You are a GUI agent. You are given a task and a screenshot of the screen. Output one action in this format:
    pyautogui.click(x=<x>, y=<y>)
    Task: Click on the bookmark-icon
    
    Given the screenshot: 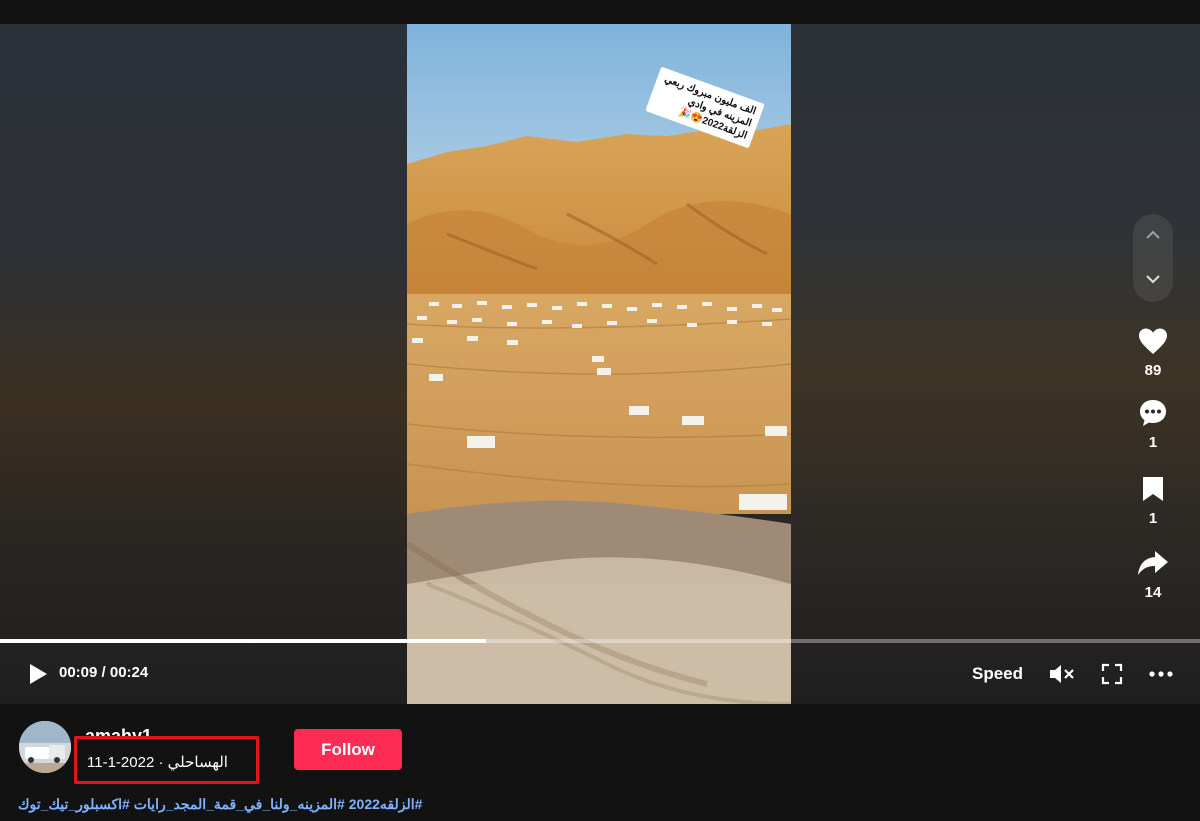 What is the action you would take?
    pyautogui.click(x=1153, y=489)
    